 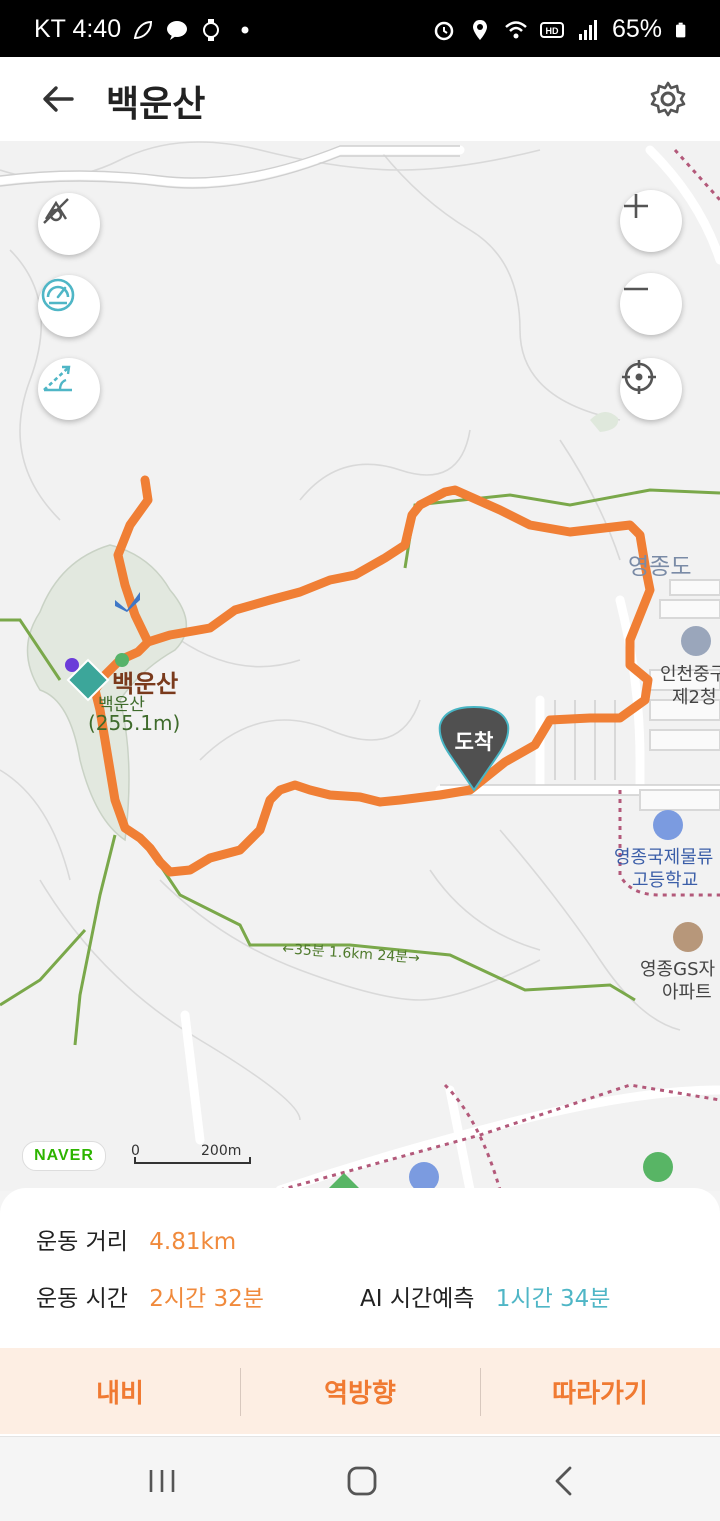 What do you see at coordinates (57, 378) in the screenshot?
I see `slope-icon` at bounding box center [57, 378].